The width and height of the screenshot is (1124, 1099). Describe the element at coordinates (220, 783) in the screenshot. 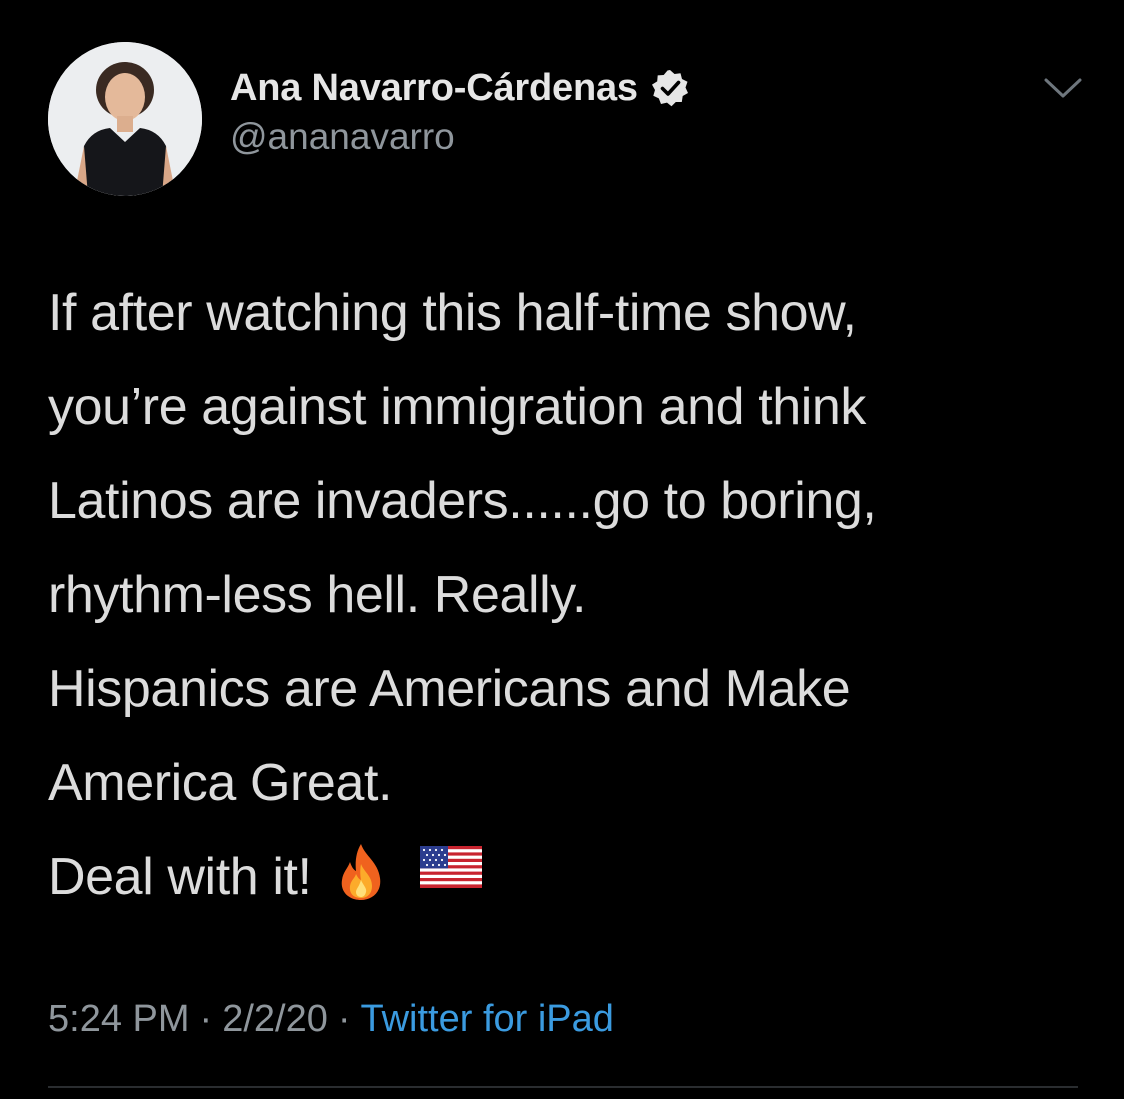

I see `tweet-line: America Great.` at that location.